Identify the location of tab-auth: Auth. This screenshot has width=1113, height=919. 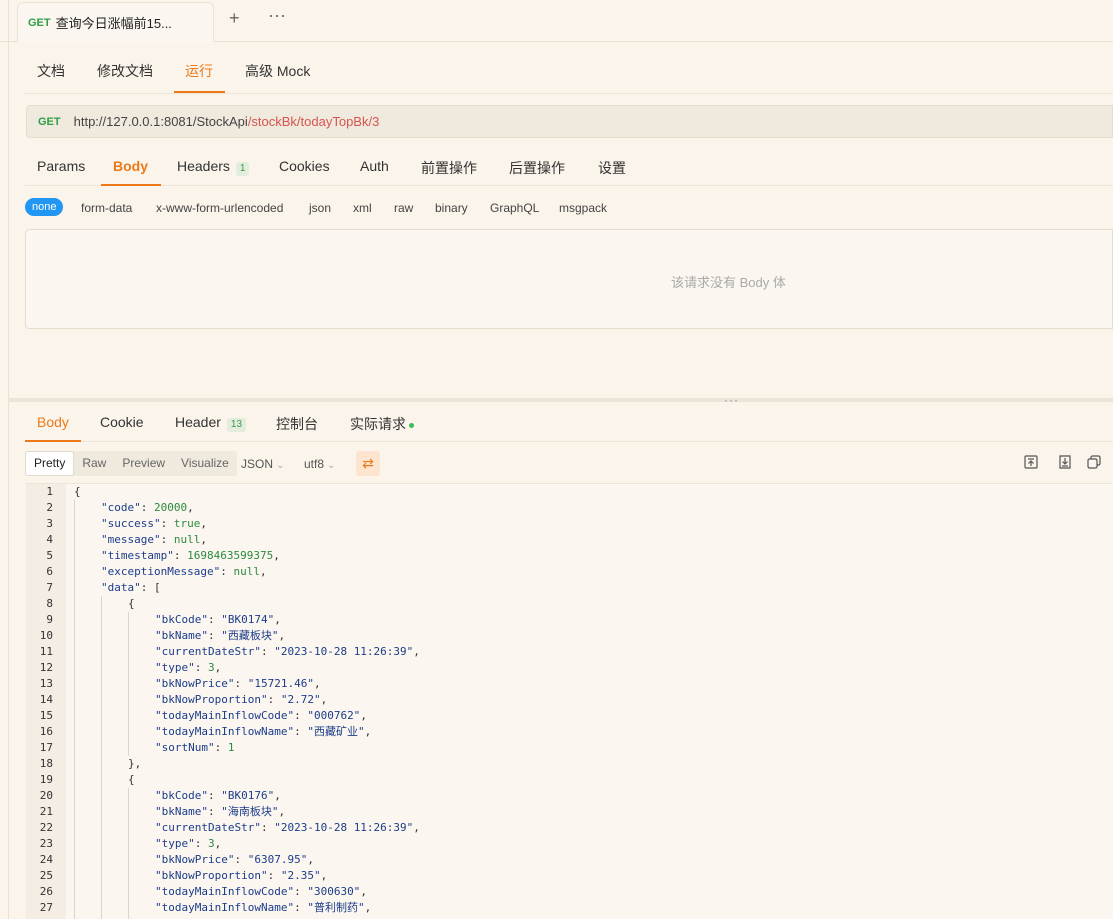
(374, 166).